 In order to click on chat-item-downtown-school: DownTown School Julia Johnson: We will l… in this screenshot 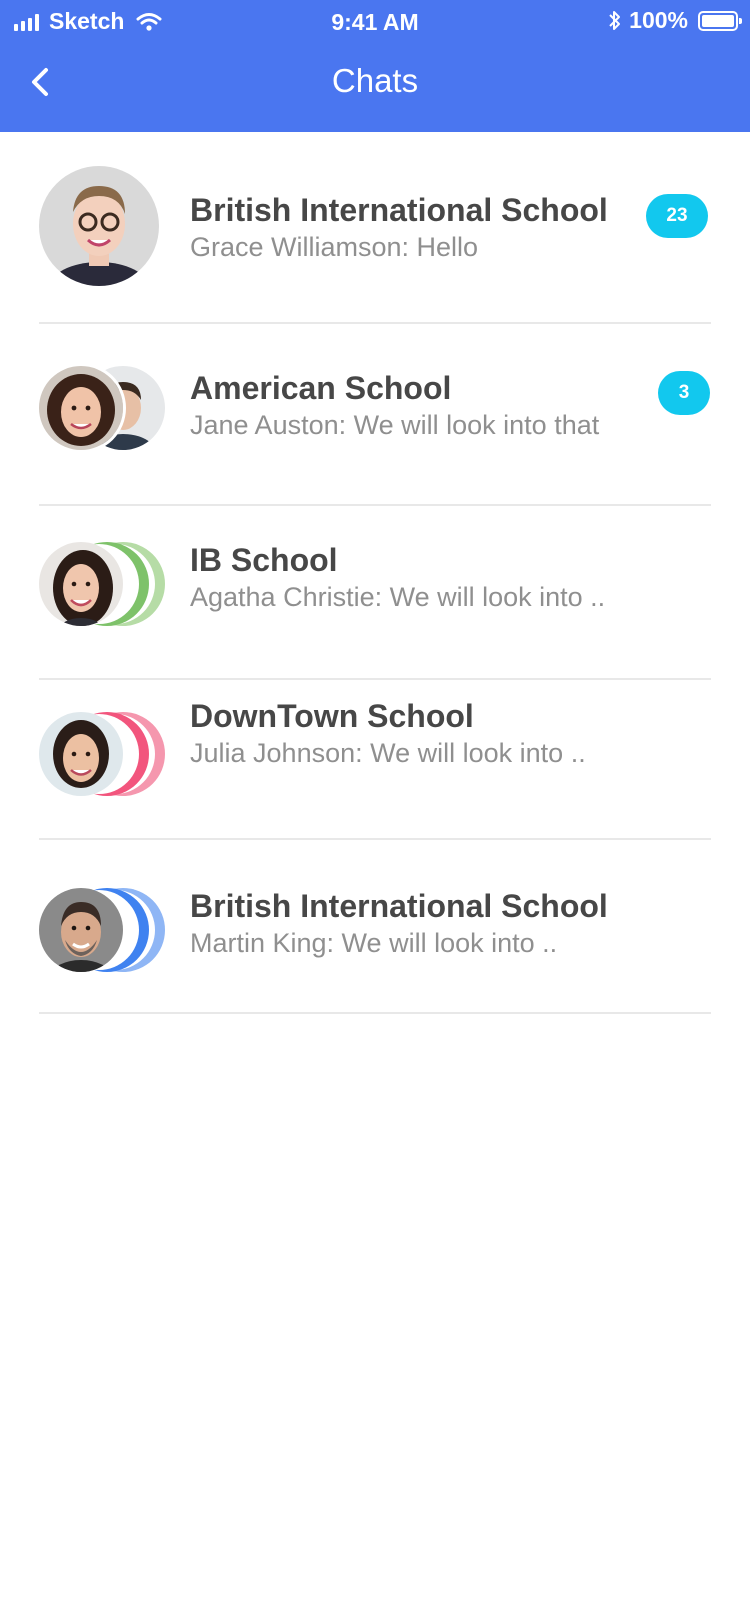, I will do `click(375, 765)`.